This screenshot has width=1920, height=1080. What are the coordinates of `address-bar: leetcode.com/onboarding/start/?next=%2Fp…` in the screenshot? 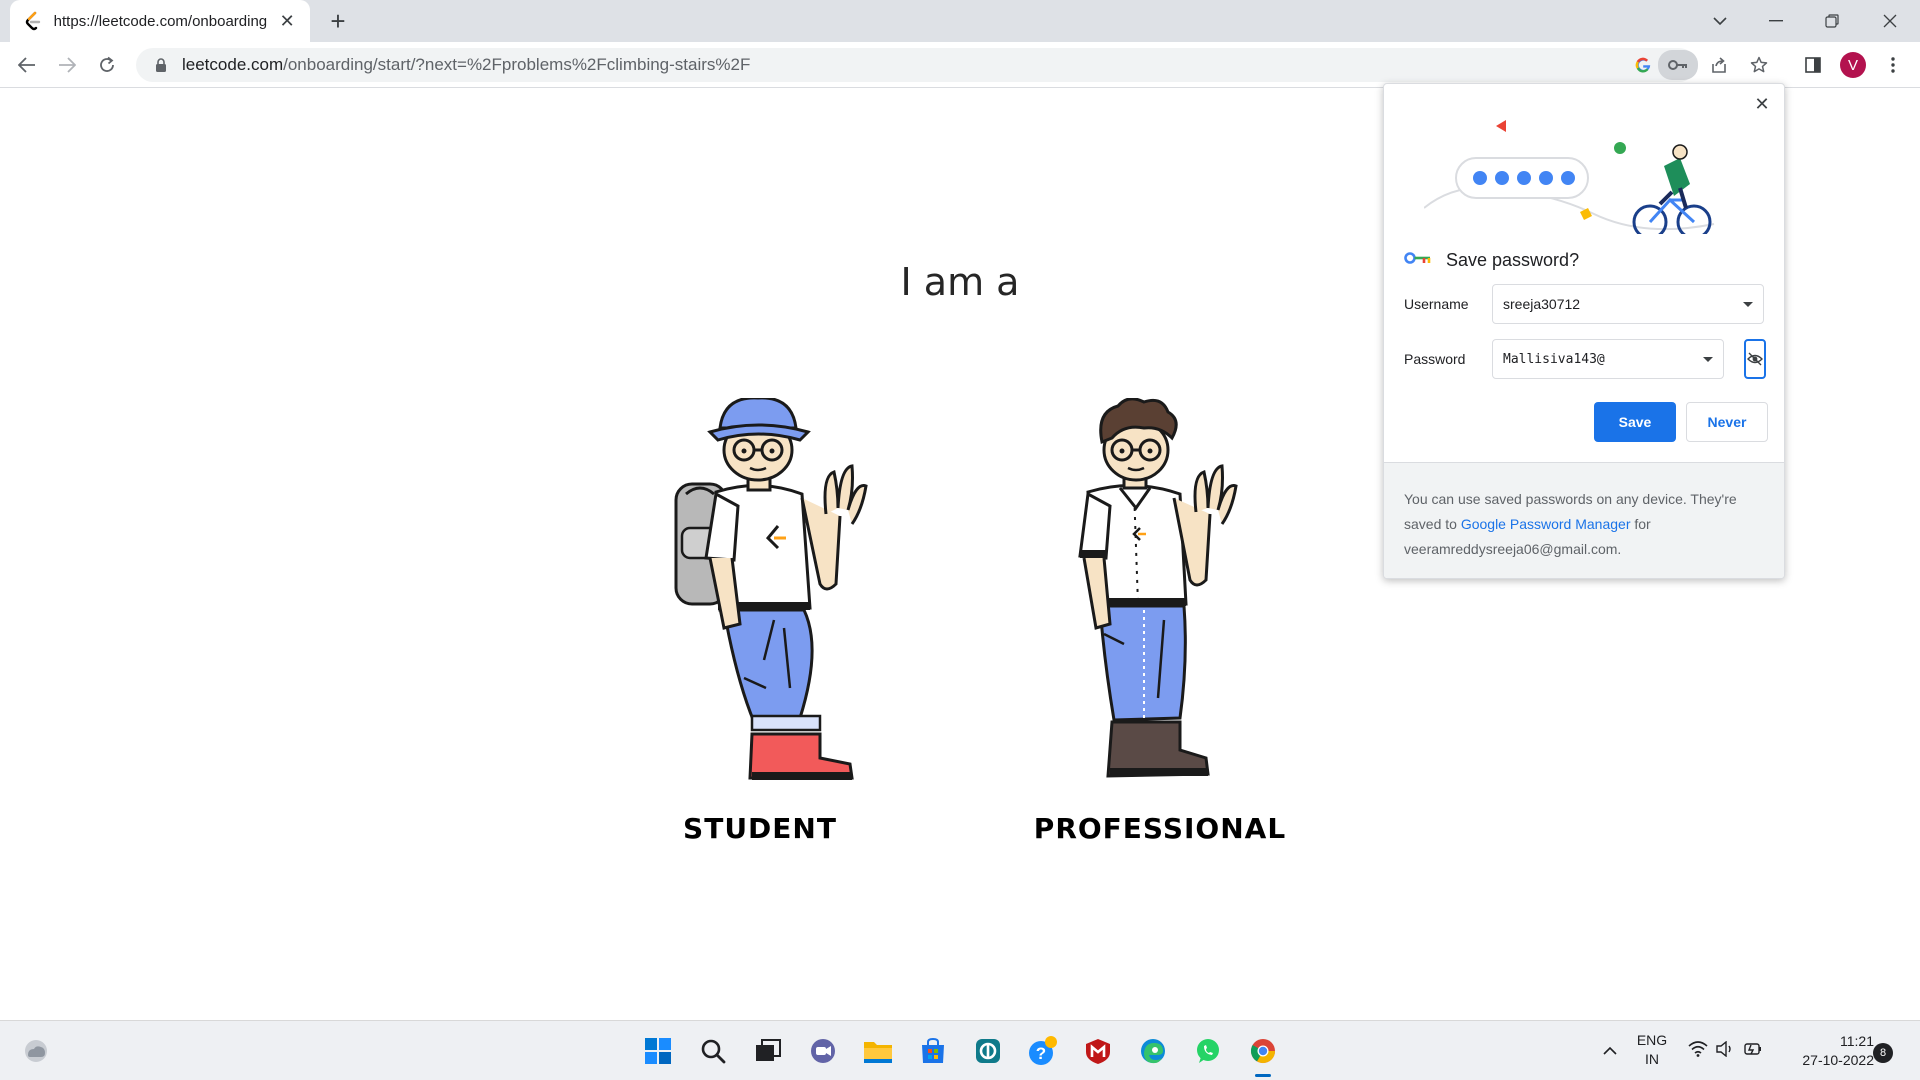 It's located at (952, 65).